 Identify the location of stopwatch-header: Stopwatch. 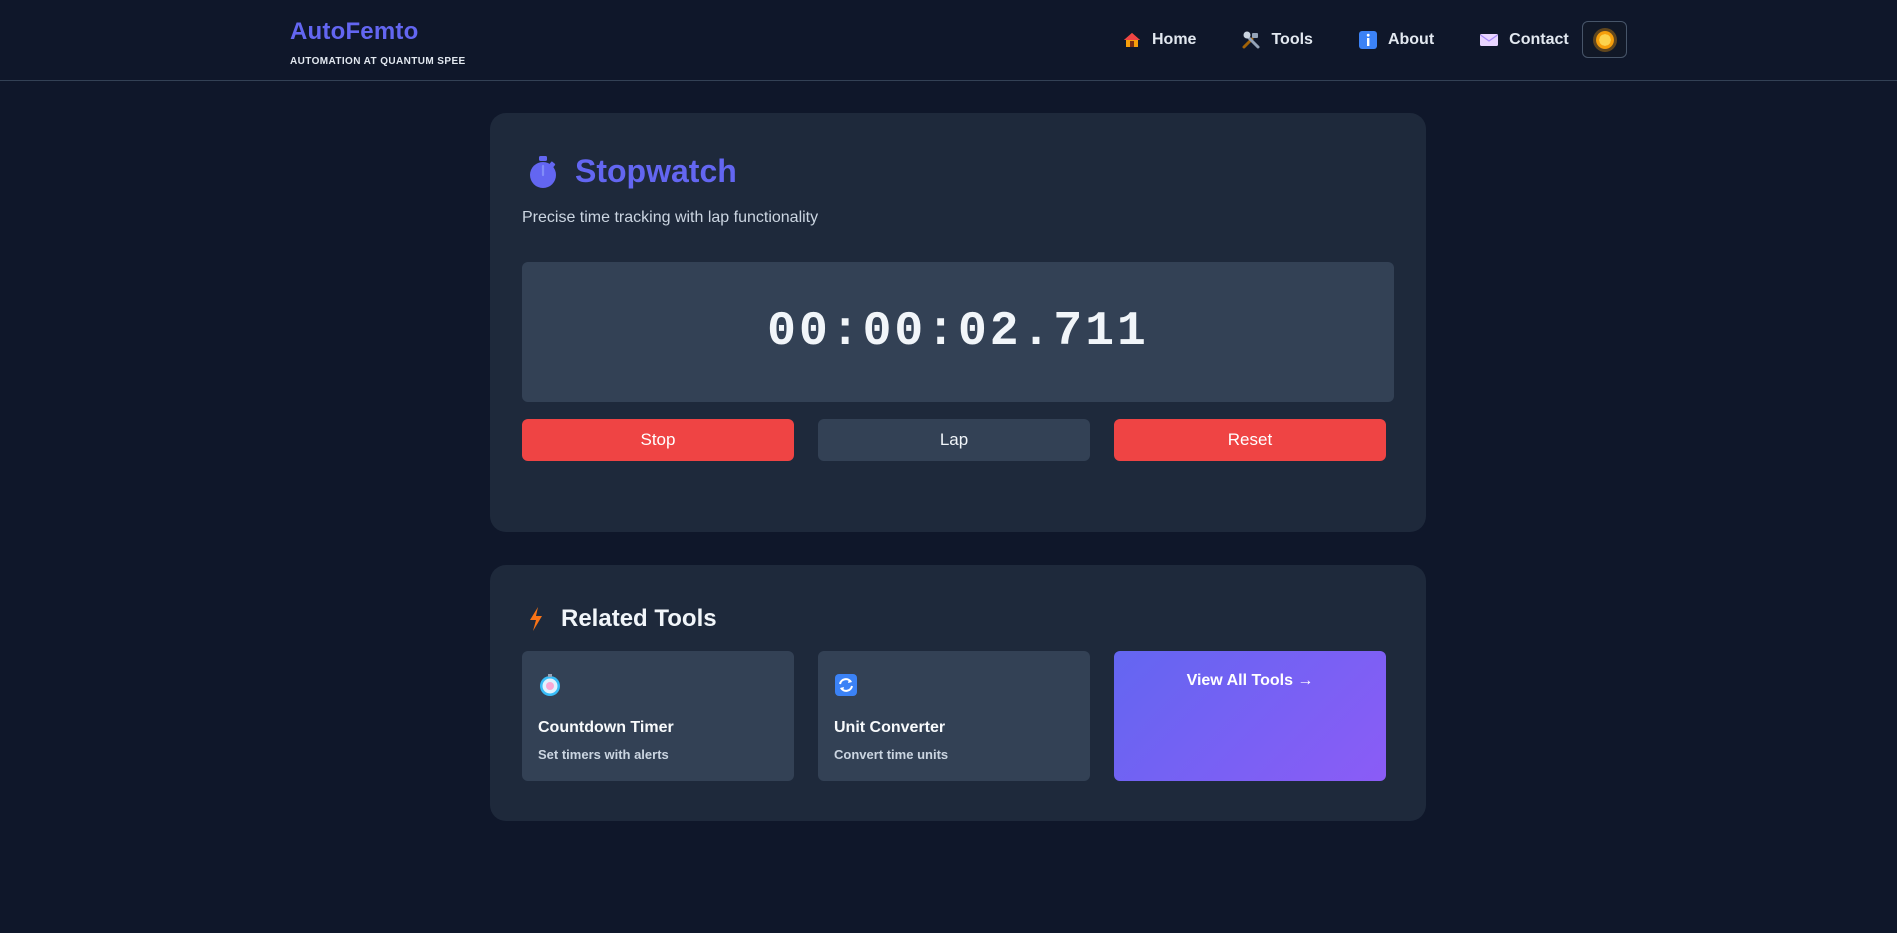
(632, 171).